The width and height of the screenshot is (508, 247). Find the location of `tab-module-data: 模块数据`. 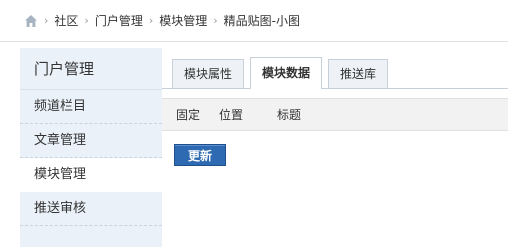

tab-module-data: 模块数据 is located at coordinates (286, 73).